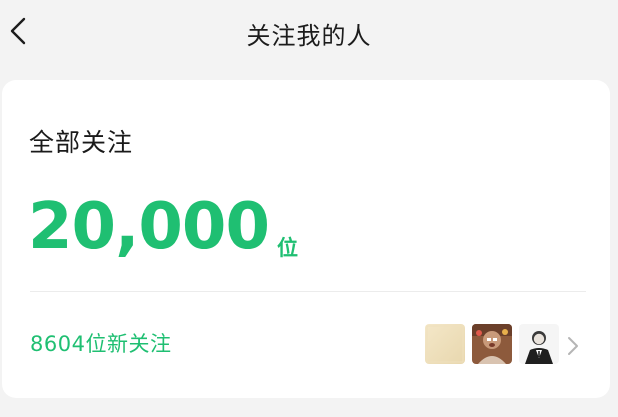 This screenshot has width=618, height=417. I want to click on new-follows-label: 8604位新关注, so click(101, 344).